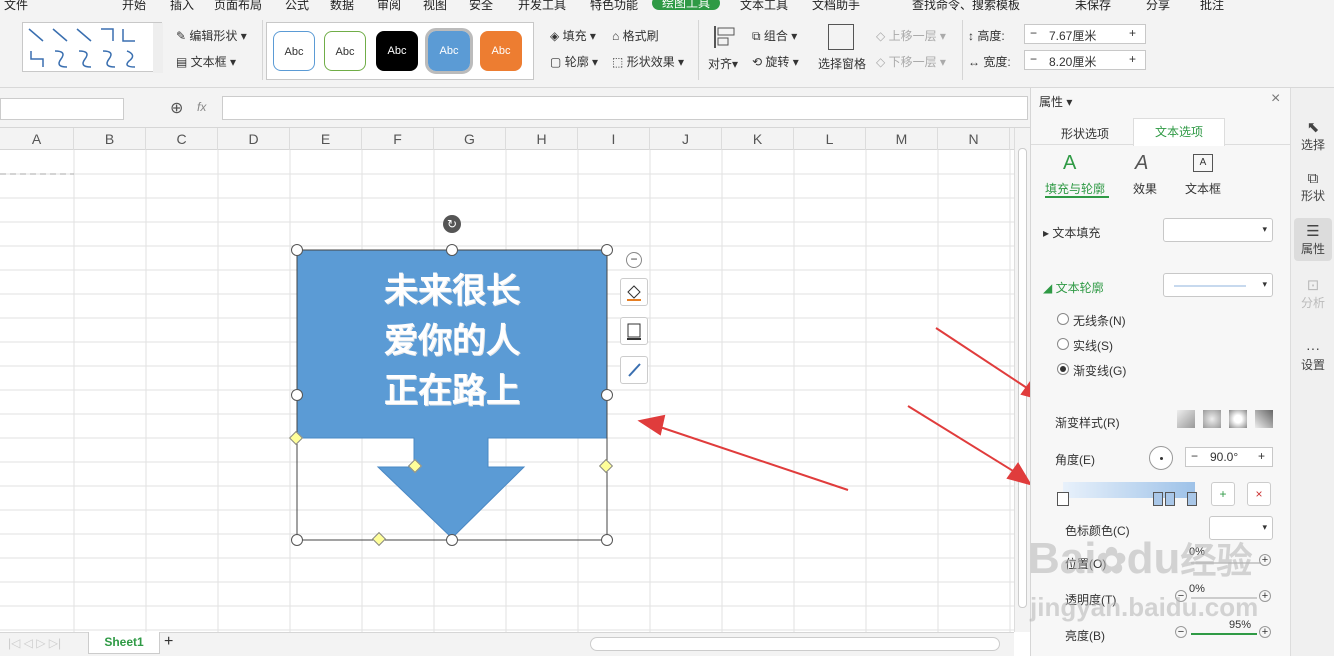 The height and width of the screenshot is (656, 1334). I want to click on gradient-radial-icon, so click(1212, 419).